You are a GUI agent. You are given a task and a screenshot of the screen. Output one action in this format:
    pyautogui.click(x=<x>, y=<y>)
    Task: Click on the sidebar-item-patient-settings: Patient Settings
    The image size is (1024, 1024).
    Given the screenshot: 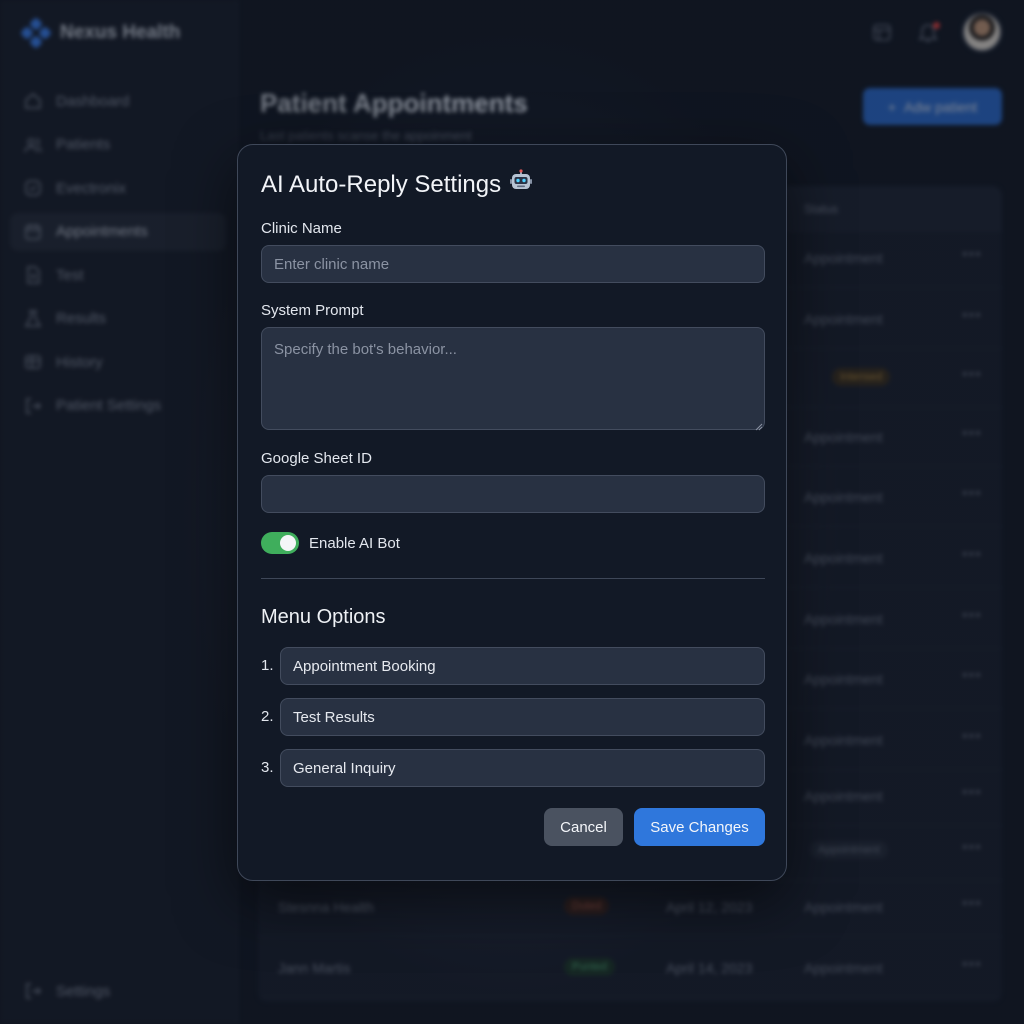 What is the action you would take?
    pyautogui.click(x=118, y=406)
    